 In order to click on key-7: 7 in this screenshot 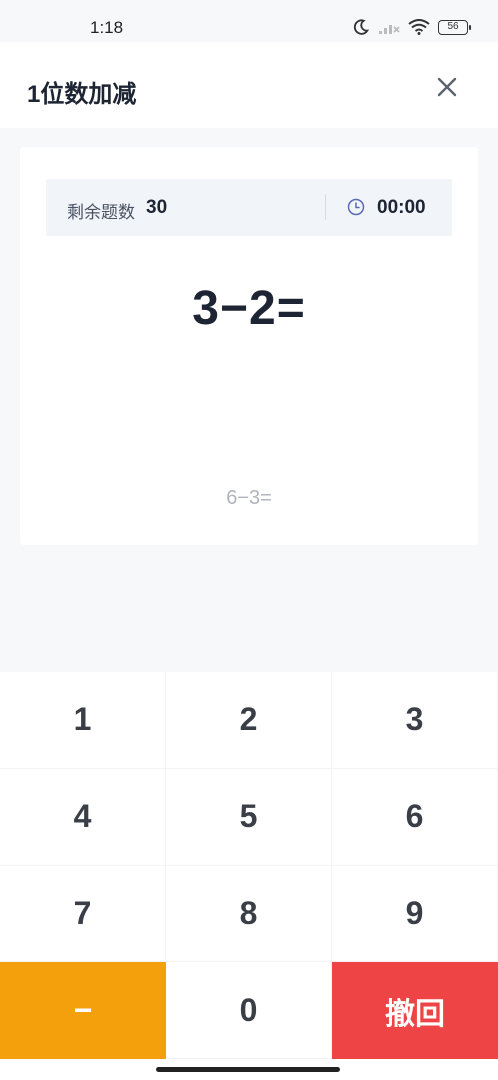, I will do `click(83, 914)`.